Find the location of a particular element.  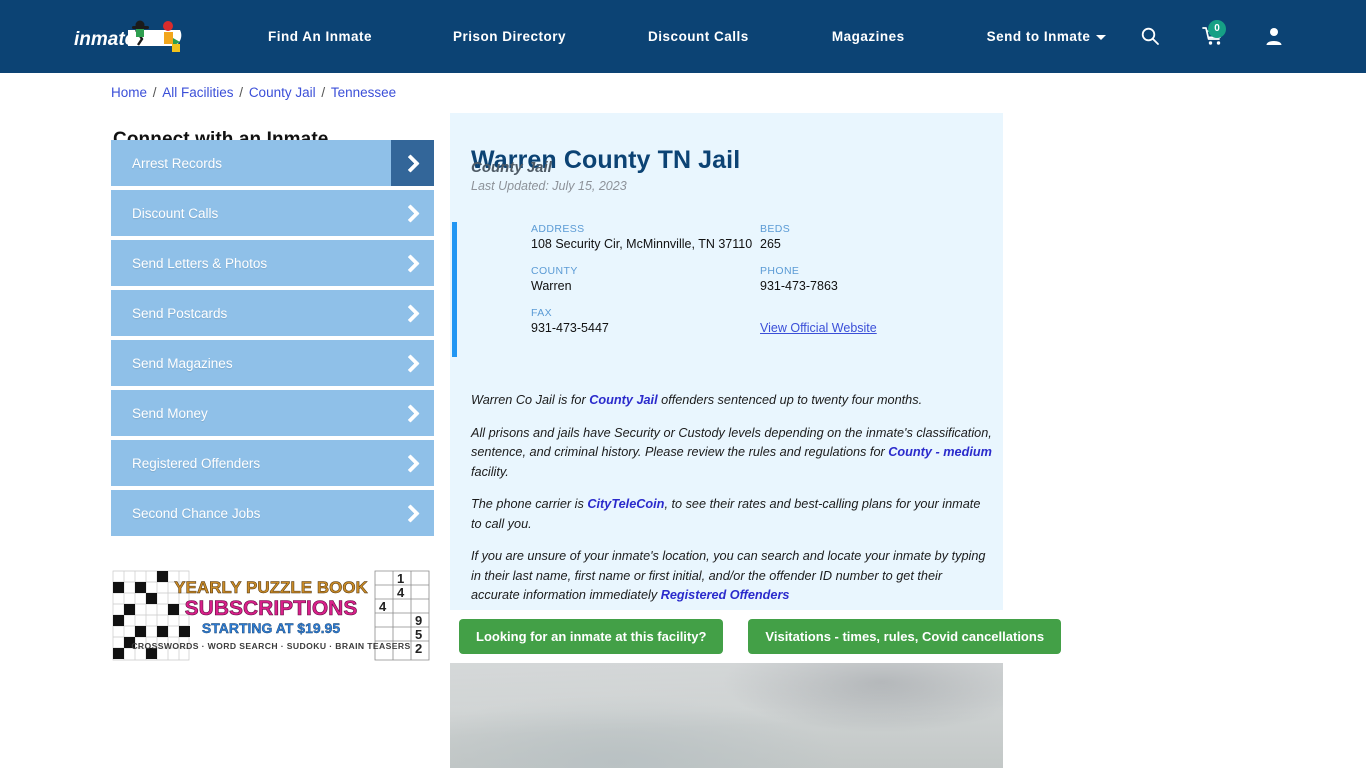

svg-text: 9 is located at coordinates (418, 620).